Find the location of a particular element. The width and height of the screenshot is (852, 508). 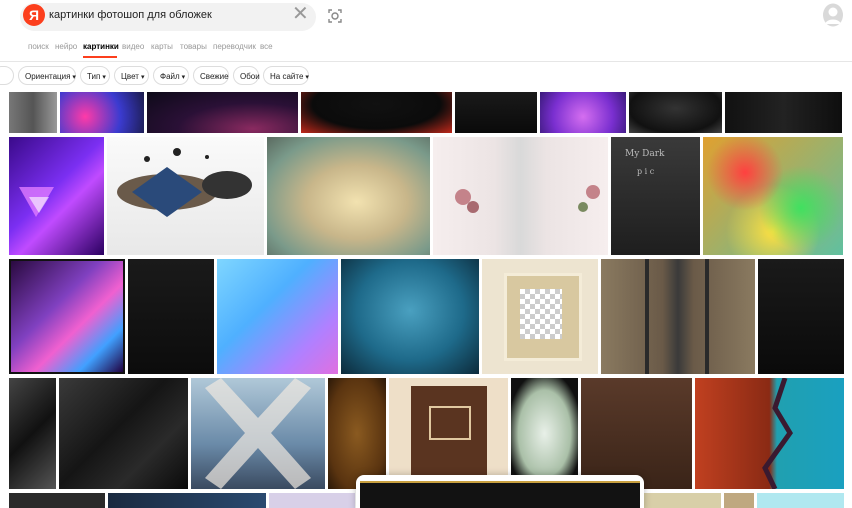

filter-on-site: На сайте ▾ is located at coordinates (286, 75).